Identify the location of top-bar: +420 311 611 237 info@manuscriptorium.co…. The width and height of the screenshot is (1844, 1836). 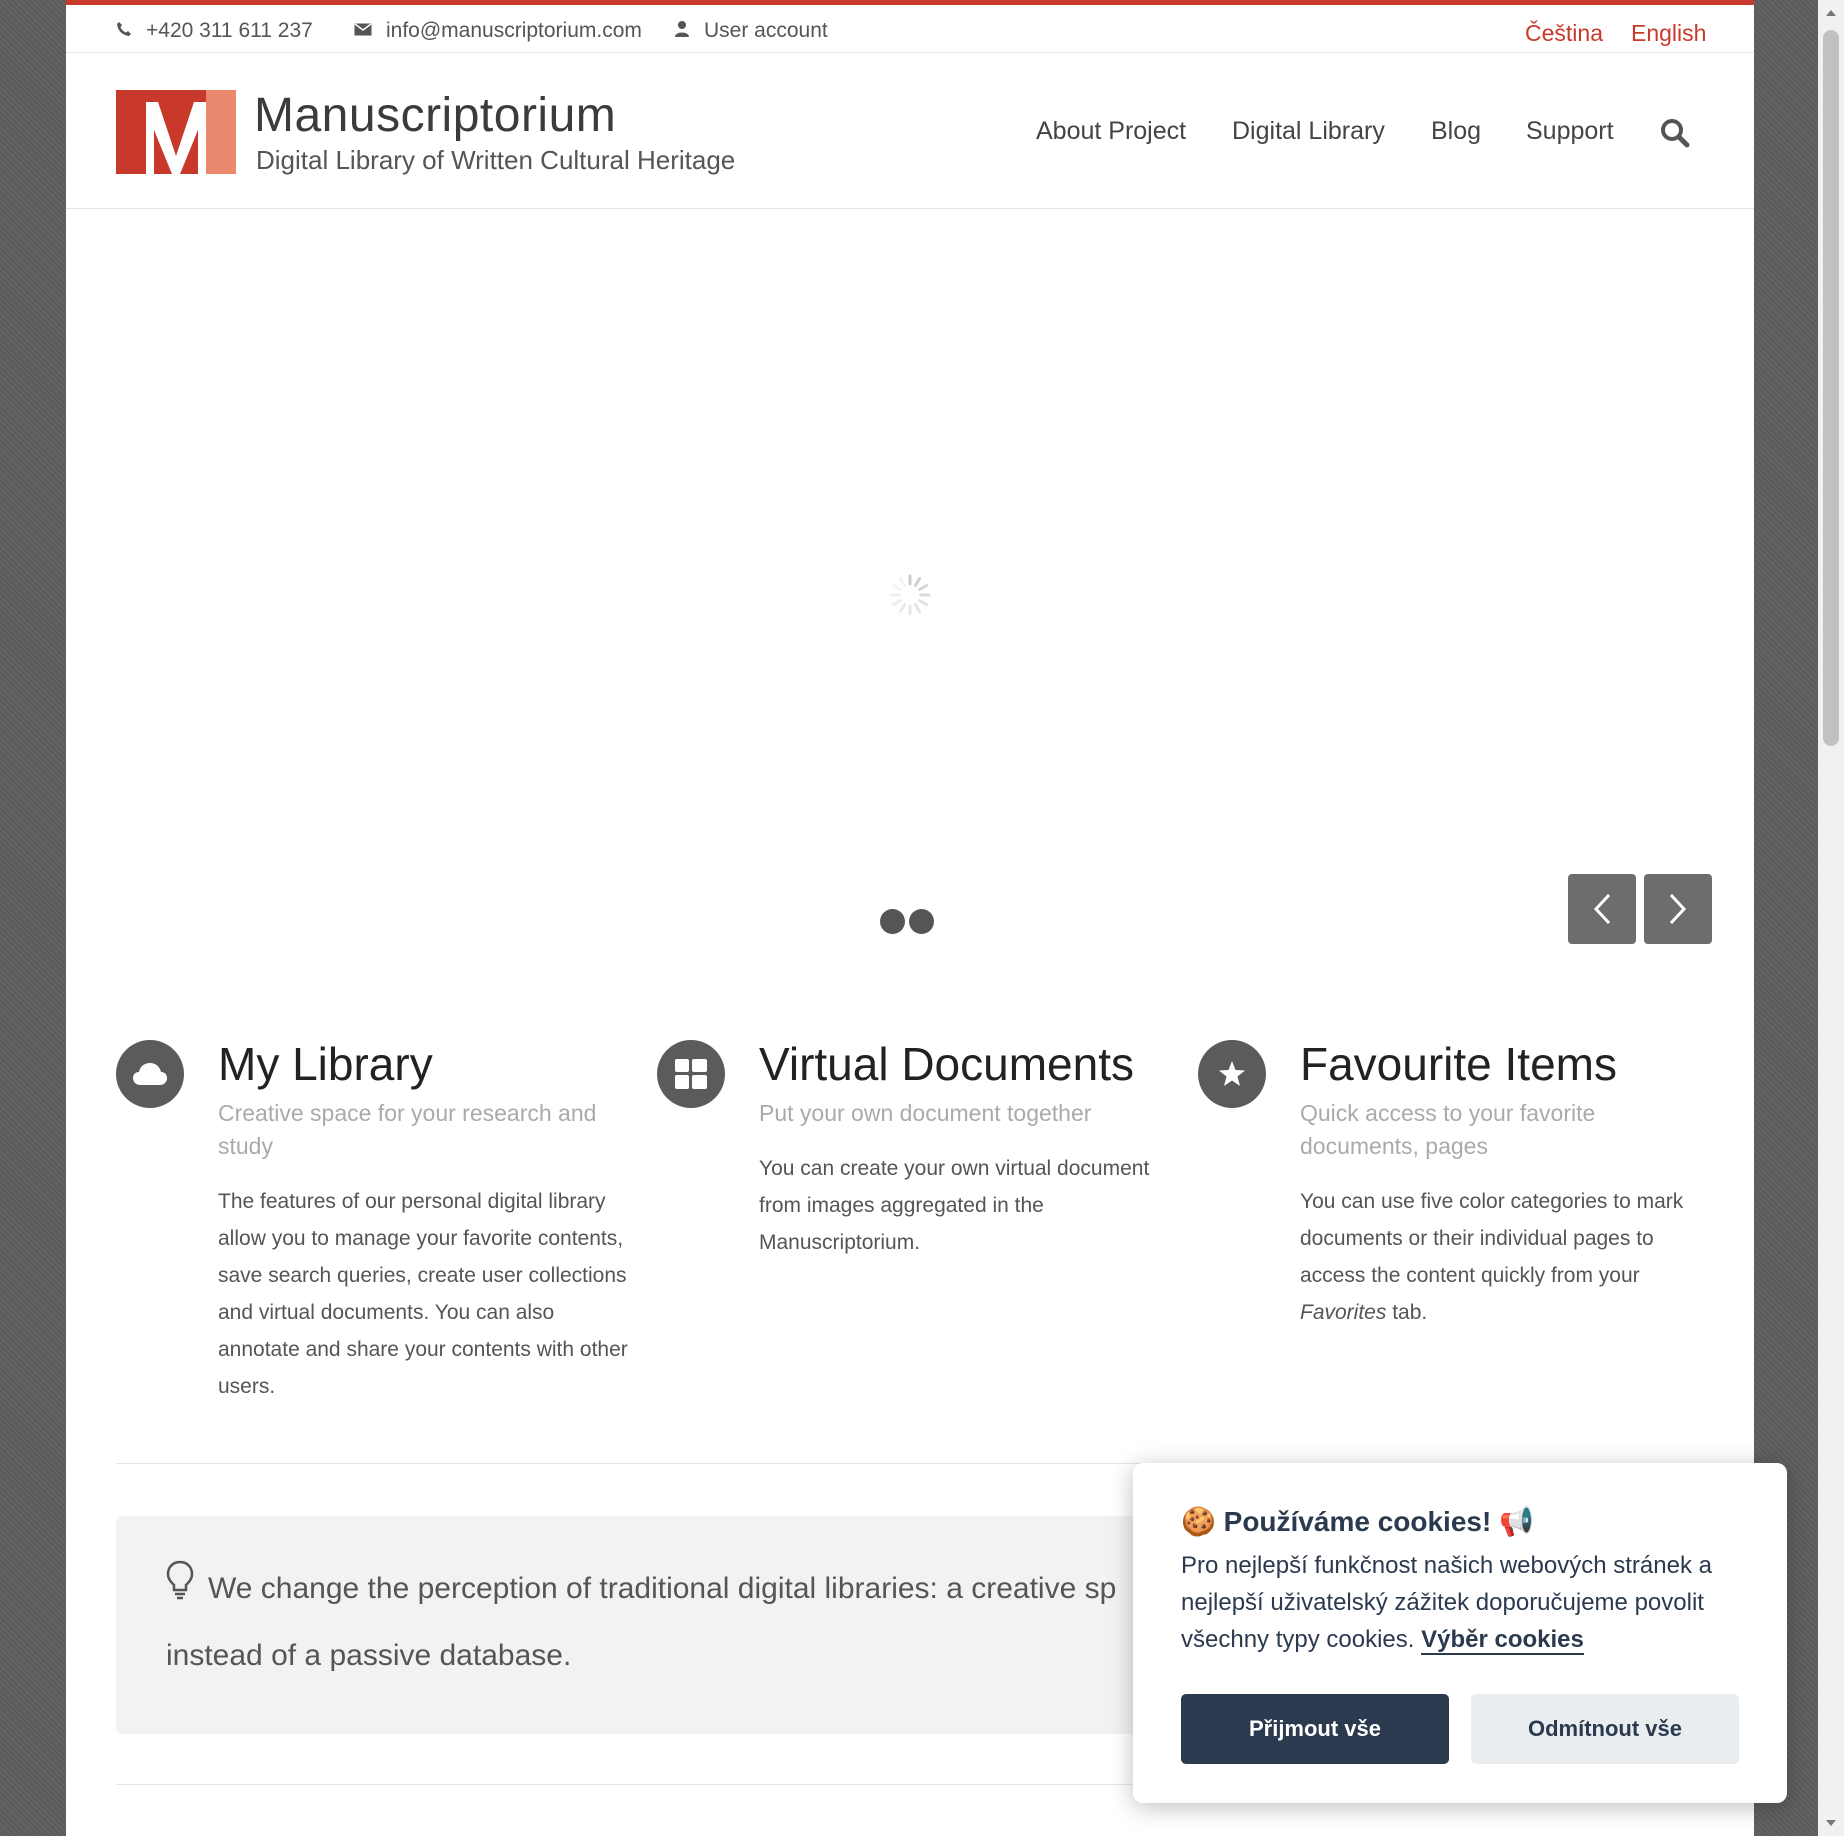
(910, 29).